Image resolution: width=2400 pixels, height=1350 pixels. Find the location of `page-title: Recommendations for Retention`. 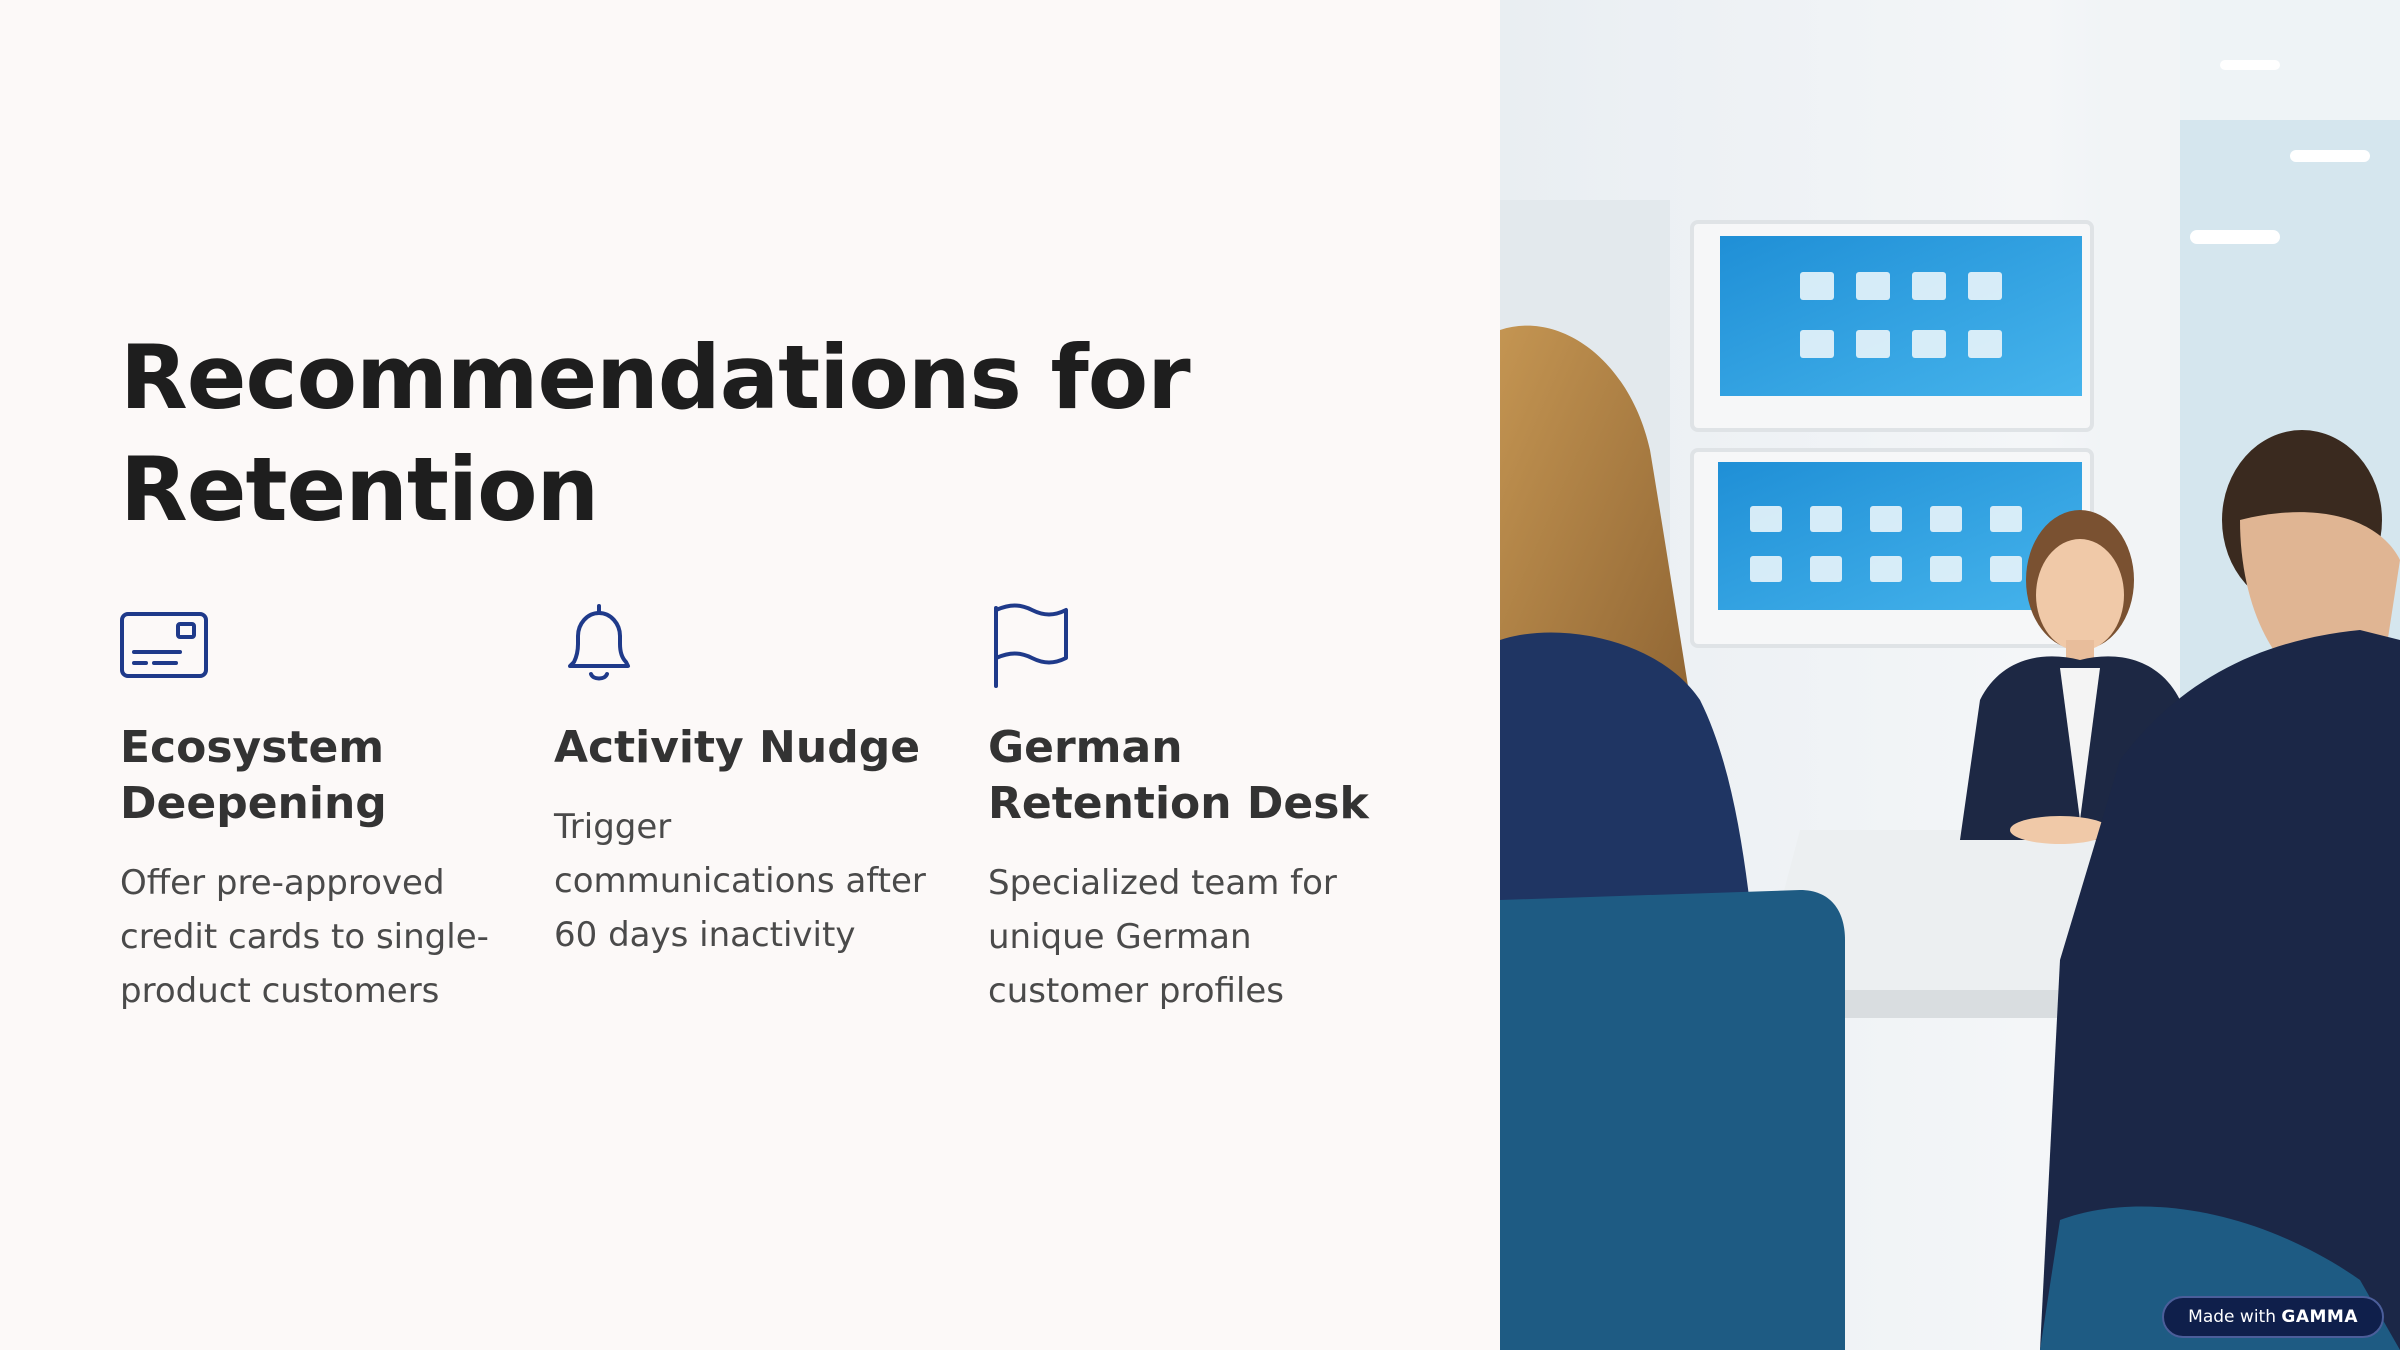

page-title: Recommendations for Retention is located at coordinates (655, 433).